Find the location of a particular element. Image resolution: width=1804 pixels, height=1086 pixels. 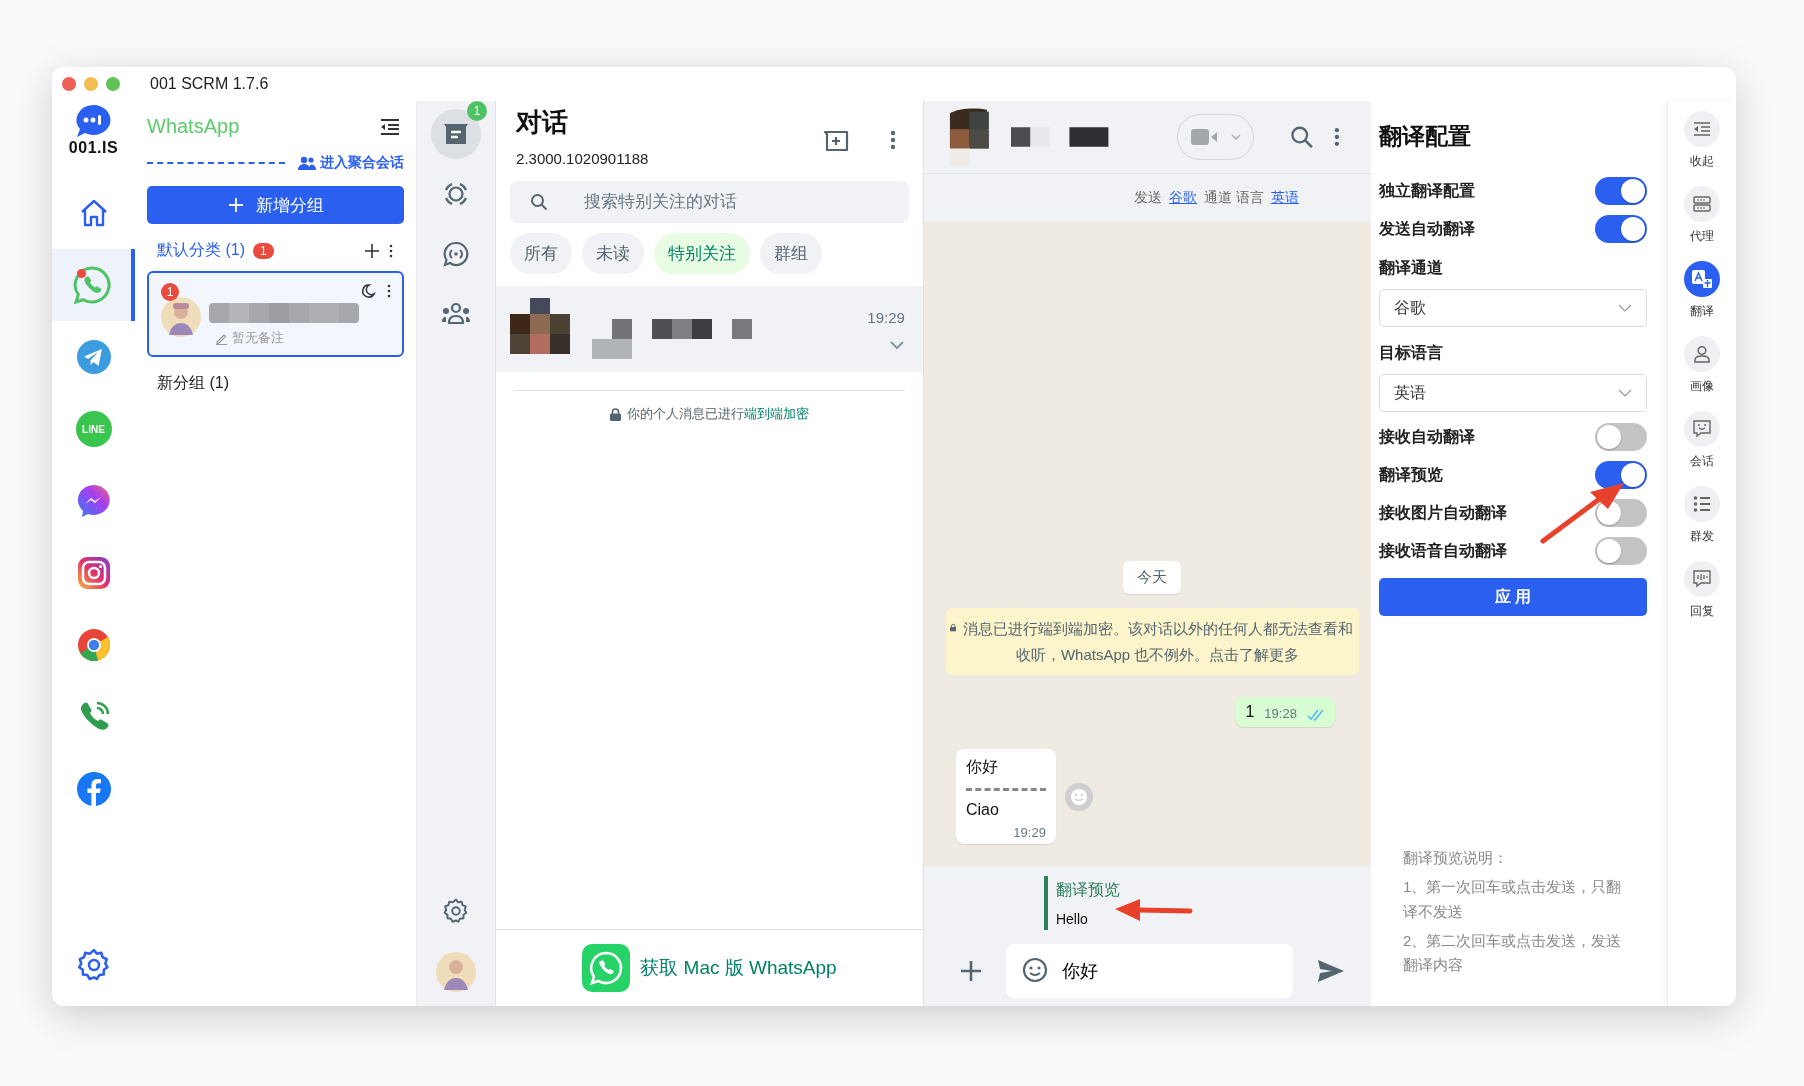

channel-link: 谷歌 is located at coordinates (1183, 198).